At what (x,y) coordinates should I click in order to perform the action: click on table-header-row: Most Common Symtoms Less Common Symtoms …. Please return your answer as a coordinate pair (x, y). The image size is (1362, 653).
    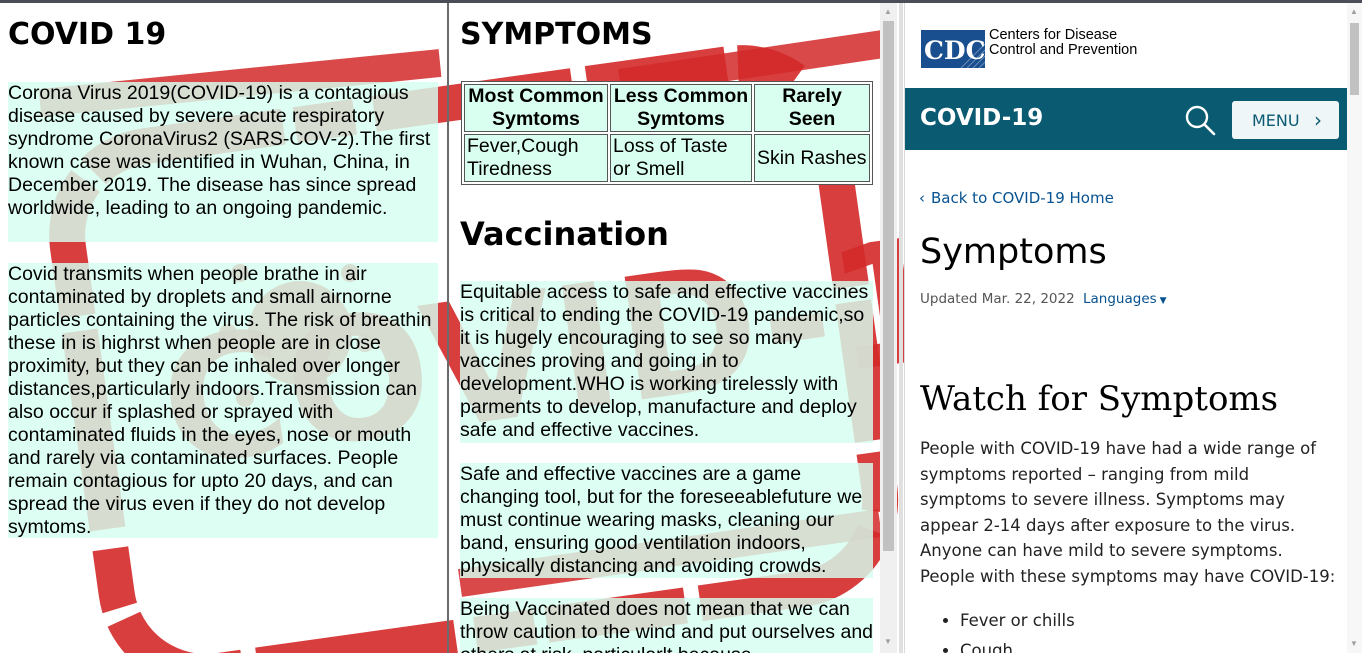
    Looking at the image, I should click on (667, 108).